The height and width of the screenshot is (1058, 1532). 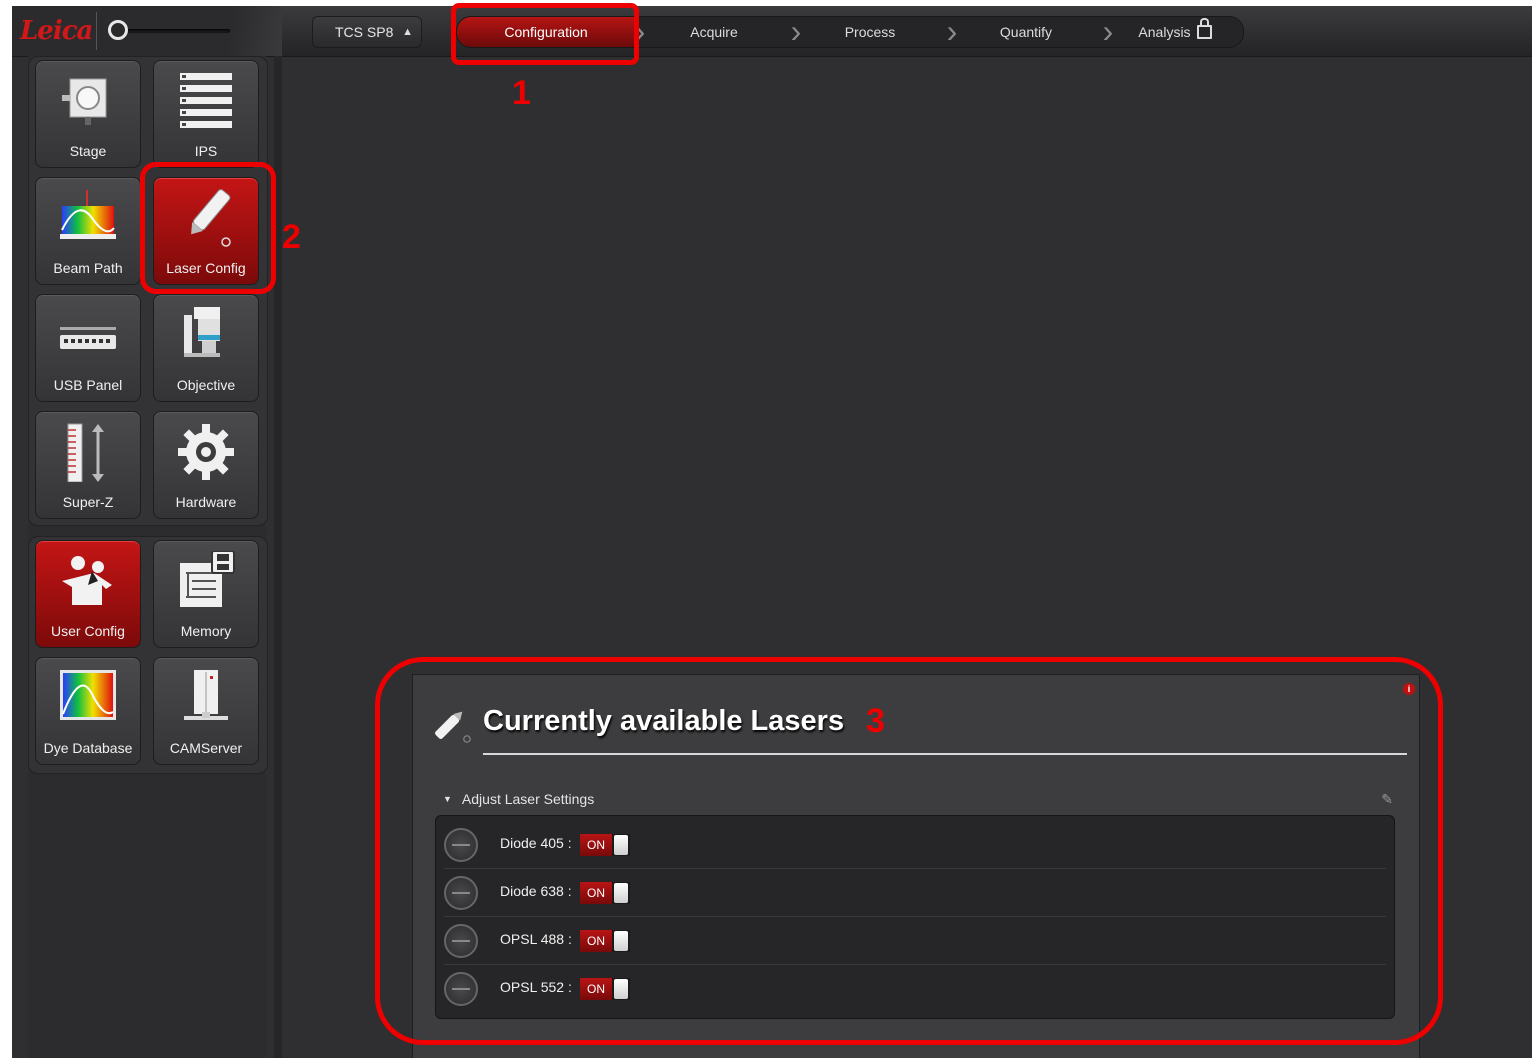 I want to click on tab-label: Acquire, so click(x=714, y=32).